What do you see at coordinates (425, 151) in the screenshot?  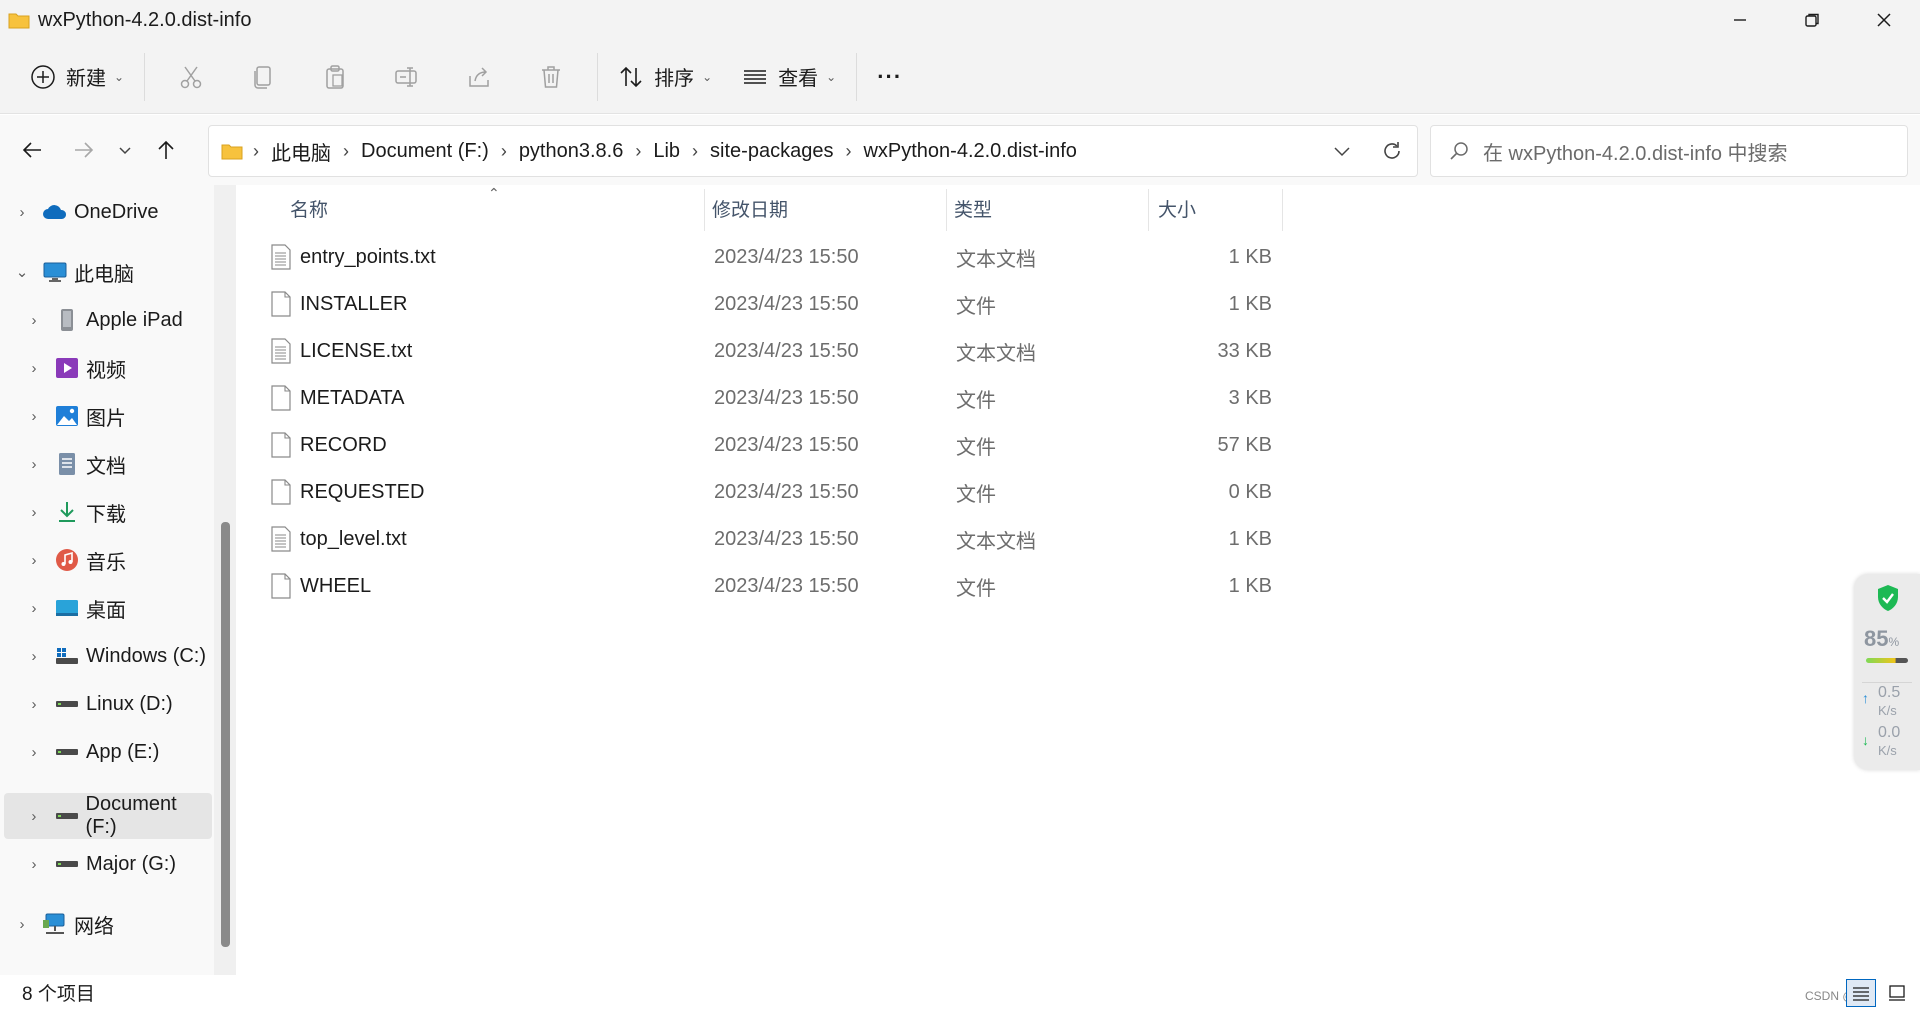 I see `breadcrumb-item-document-drive: Document (F:)` at bounding box center [425, 151].